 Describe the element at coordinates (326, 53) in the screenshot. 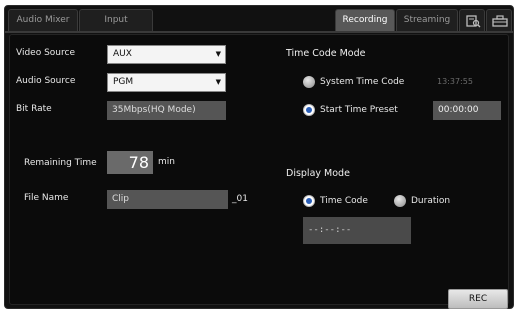

I see `time-code-mode-heading: Time Code Mode` at that location.